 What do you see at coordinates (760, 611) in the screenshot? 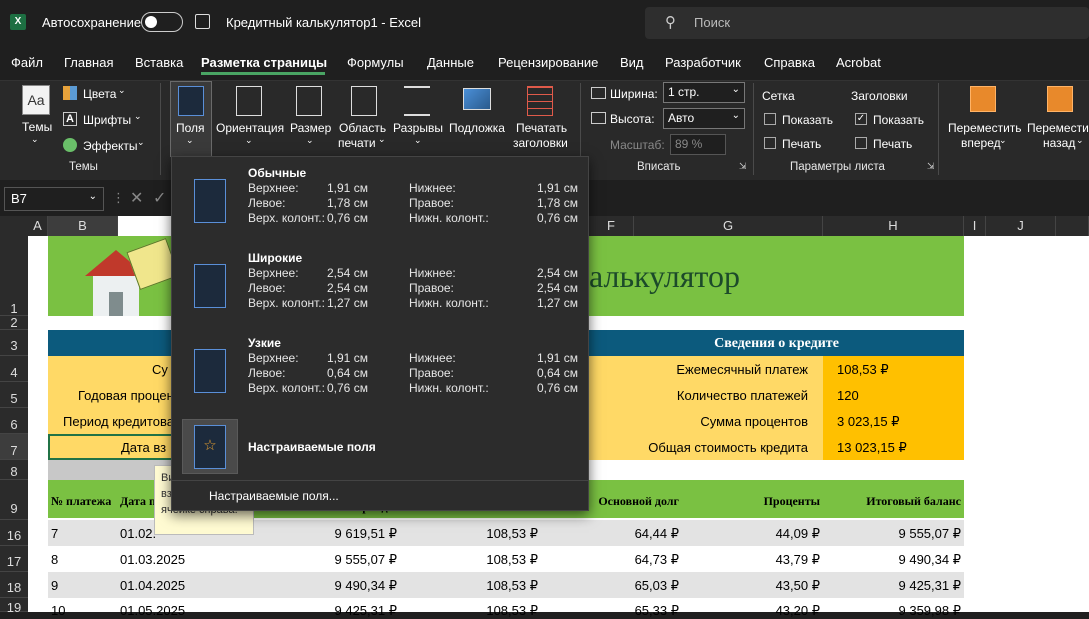
I see `cell-interest: 43,20 ₽` at bounding box center [760, 611].